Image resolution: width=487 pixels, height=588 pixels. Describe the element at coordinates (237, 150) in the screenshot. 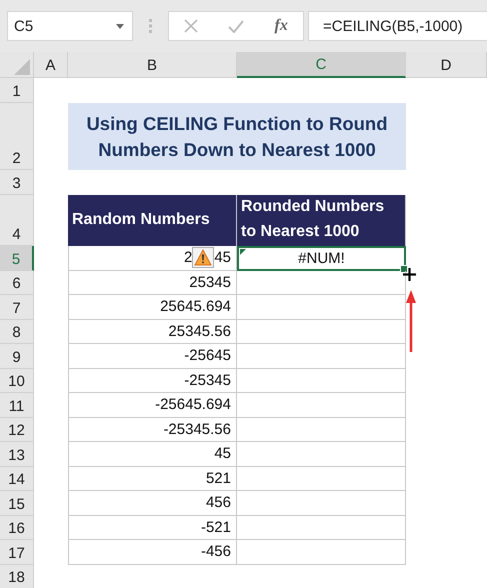

I see `title-text: Numbers Down to Nearest 1000` at that location.